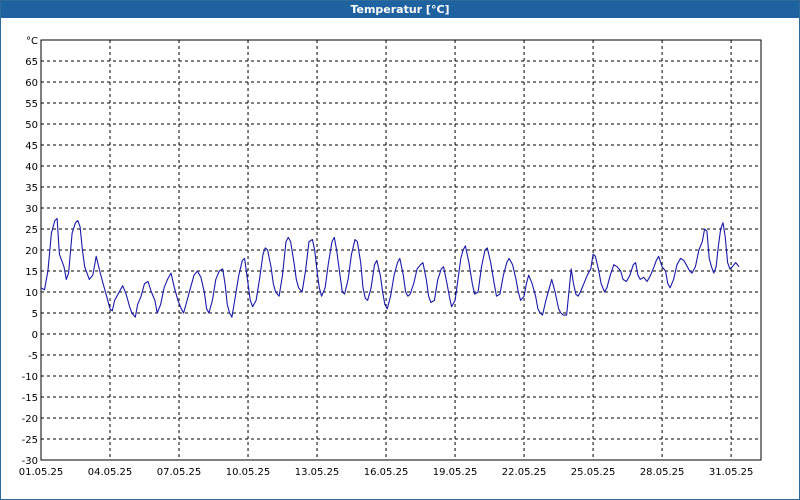  Describe the element at coordinates (30, 440) in the screenshot. I see `y-tick-label: -25` at that location.